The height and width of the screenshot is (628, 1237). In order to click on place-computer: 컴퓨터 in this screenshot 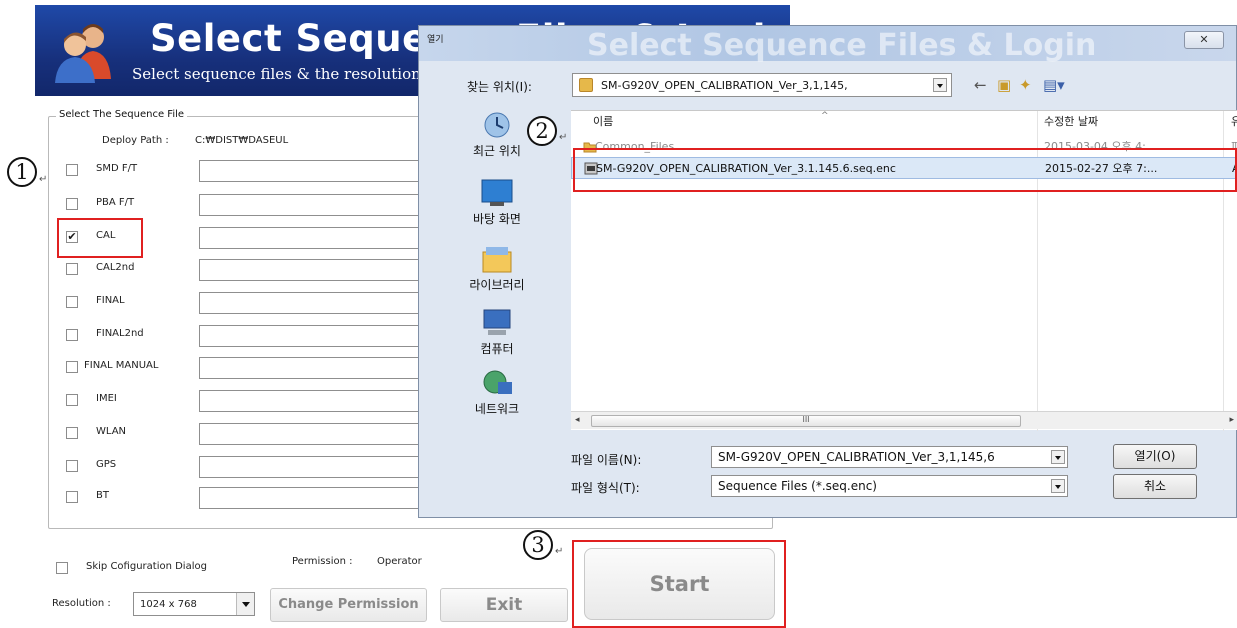, I will do `click(497, 332)`.